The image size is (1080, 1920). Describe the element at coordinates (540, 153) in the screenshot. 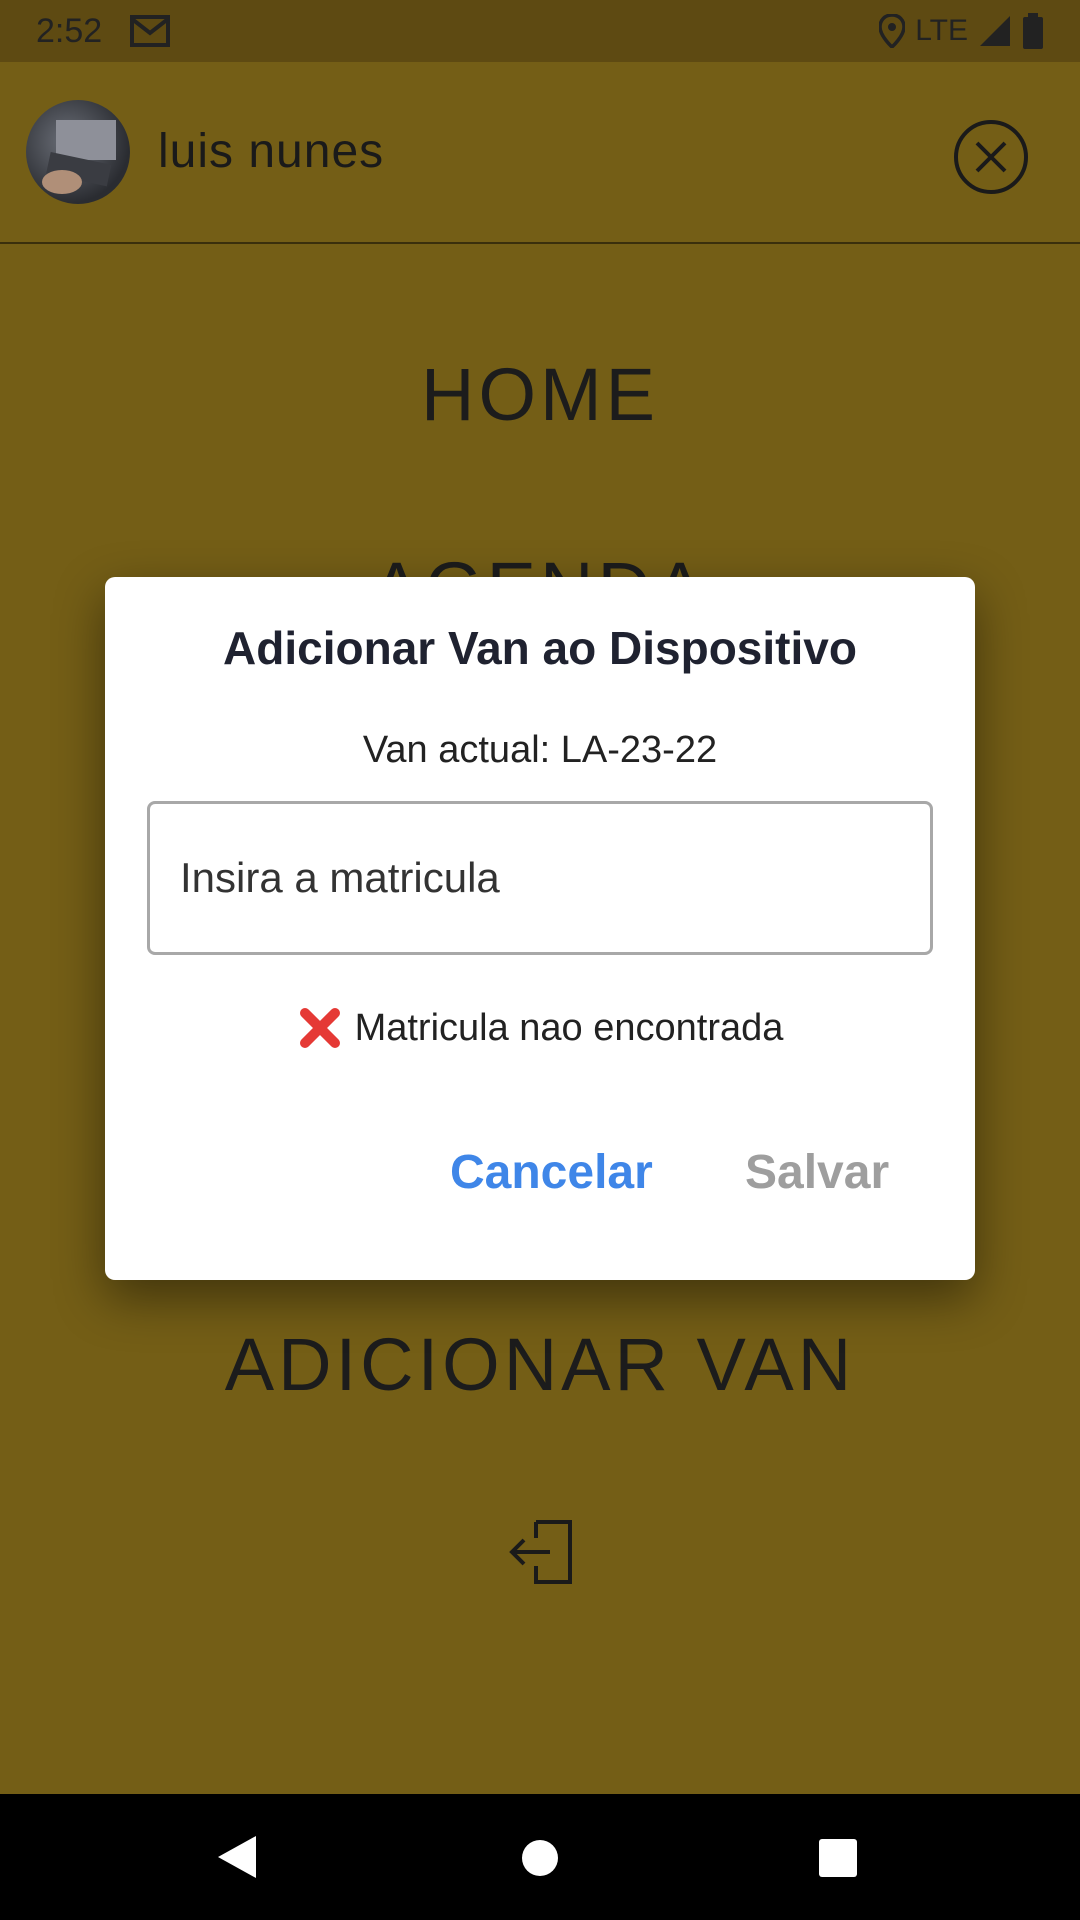

I see `drawer-header: luis nunes` at that location.